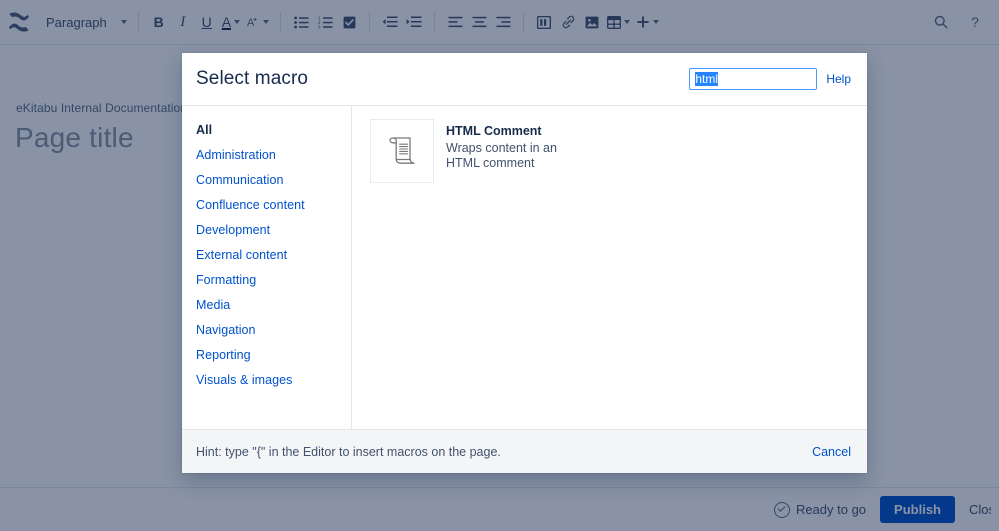  I want to click on category-item-confluence-content: Confluence content, so click(273, 205).